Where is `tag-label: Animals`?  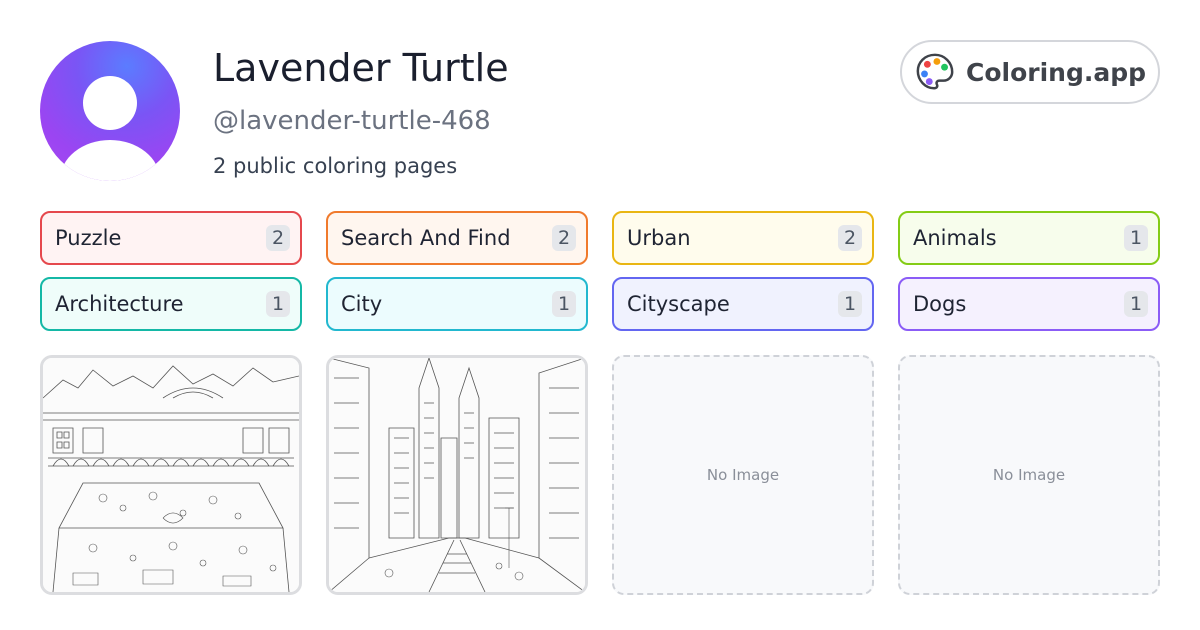
tag-label: Animals is located at coordinates (955, 238).